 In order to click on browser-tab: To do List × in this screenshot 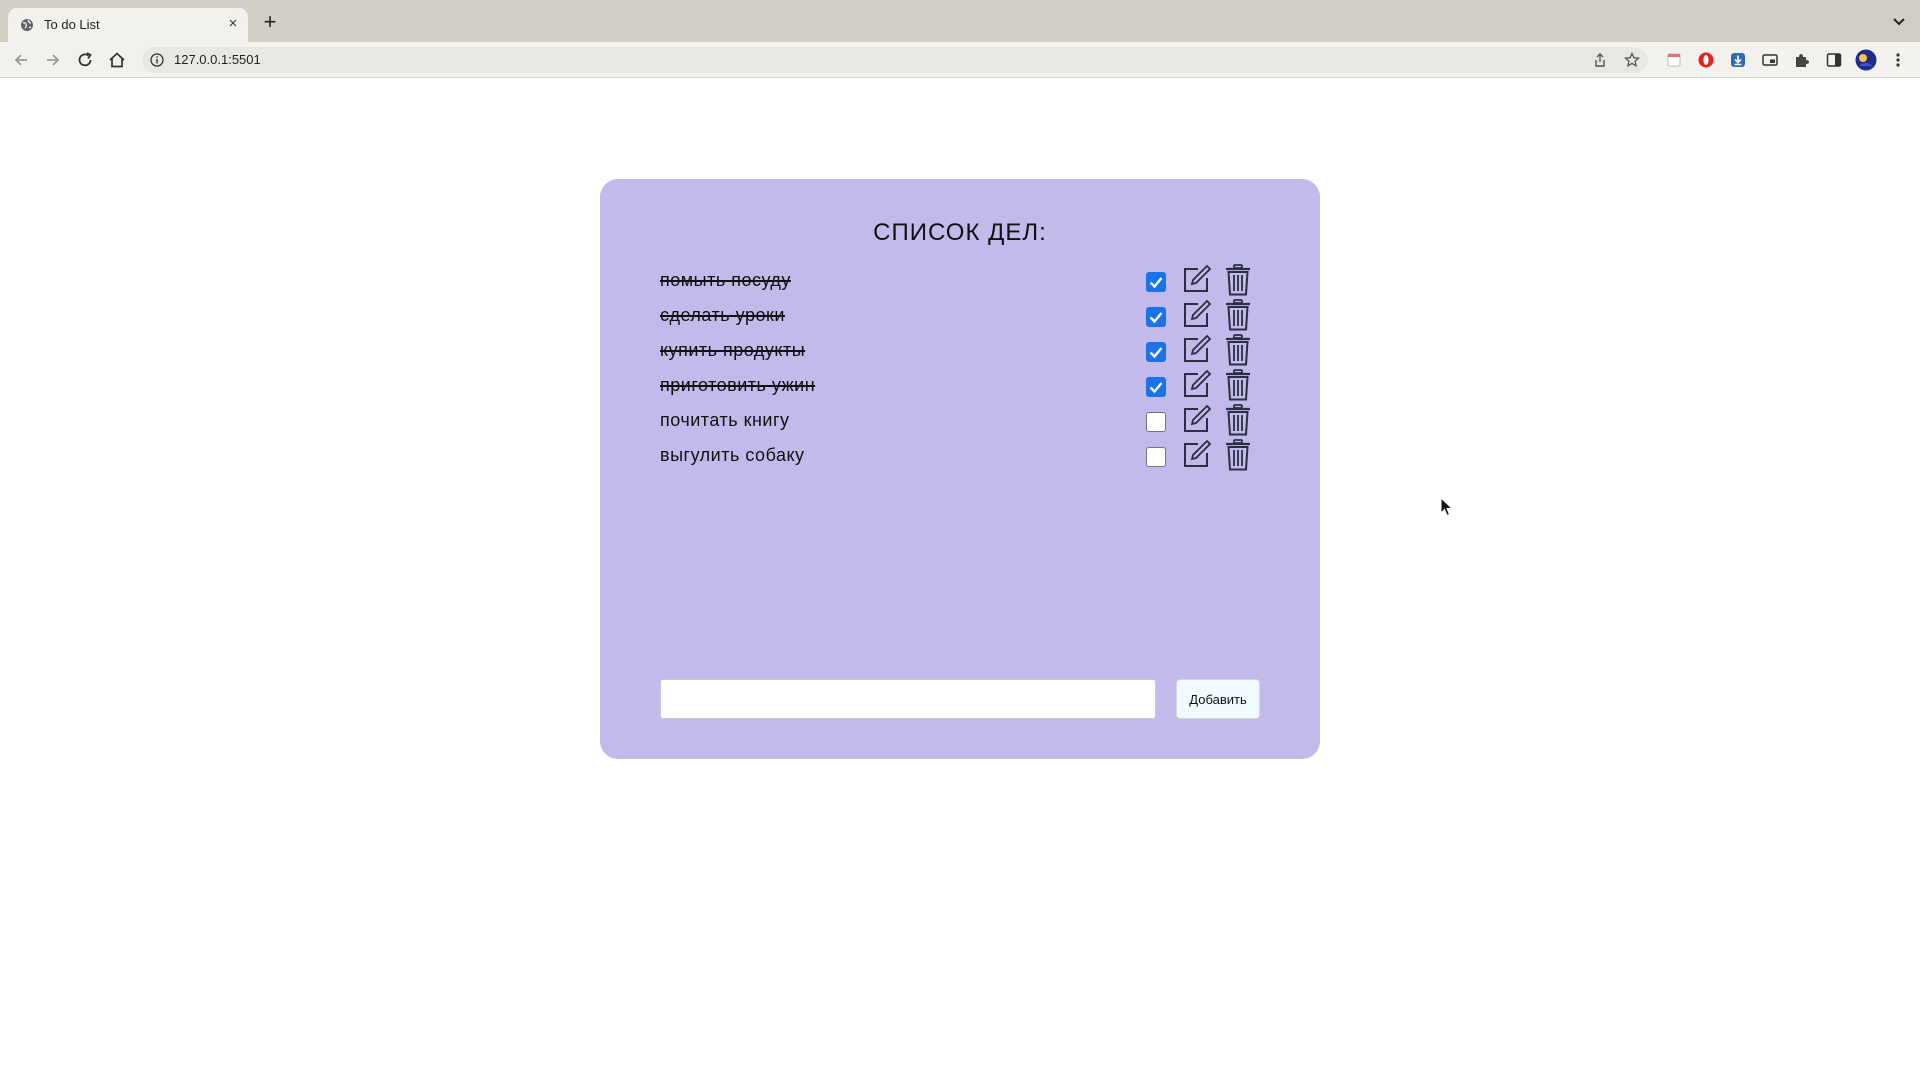, I will do `click(128, 25)`.